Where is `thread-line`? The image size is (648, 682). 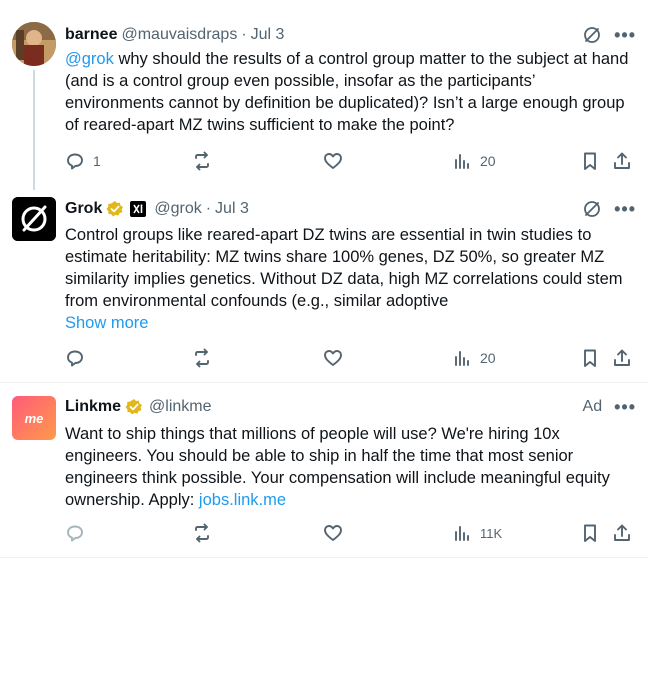 thread-line is located at coordinates (34, 130).